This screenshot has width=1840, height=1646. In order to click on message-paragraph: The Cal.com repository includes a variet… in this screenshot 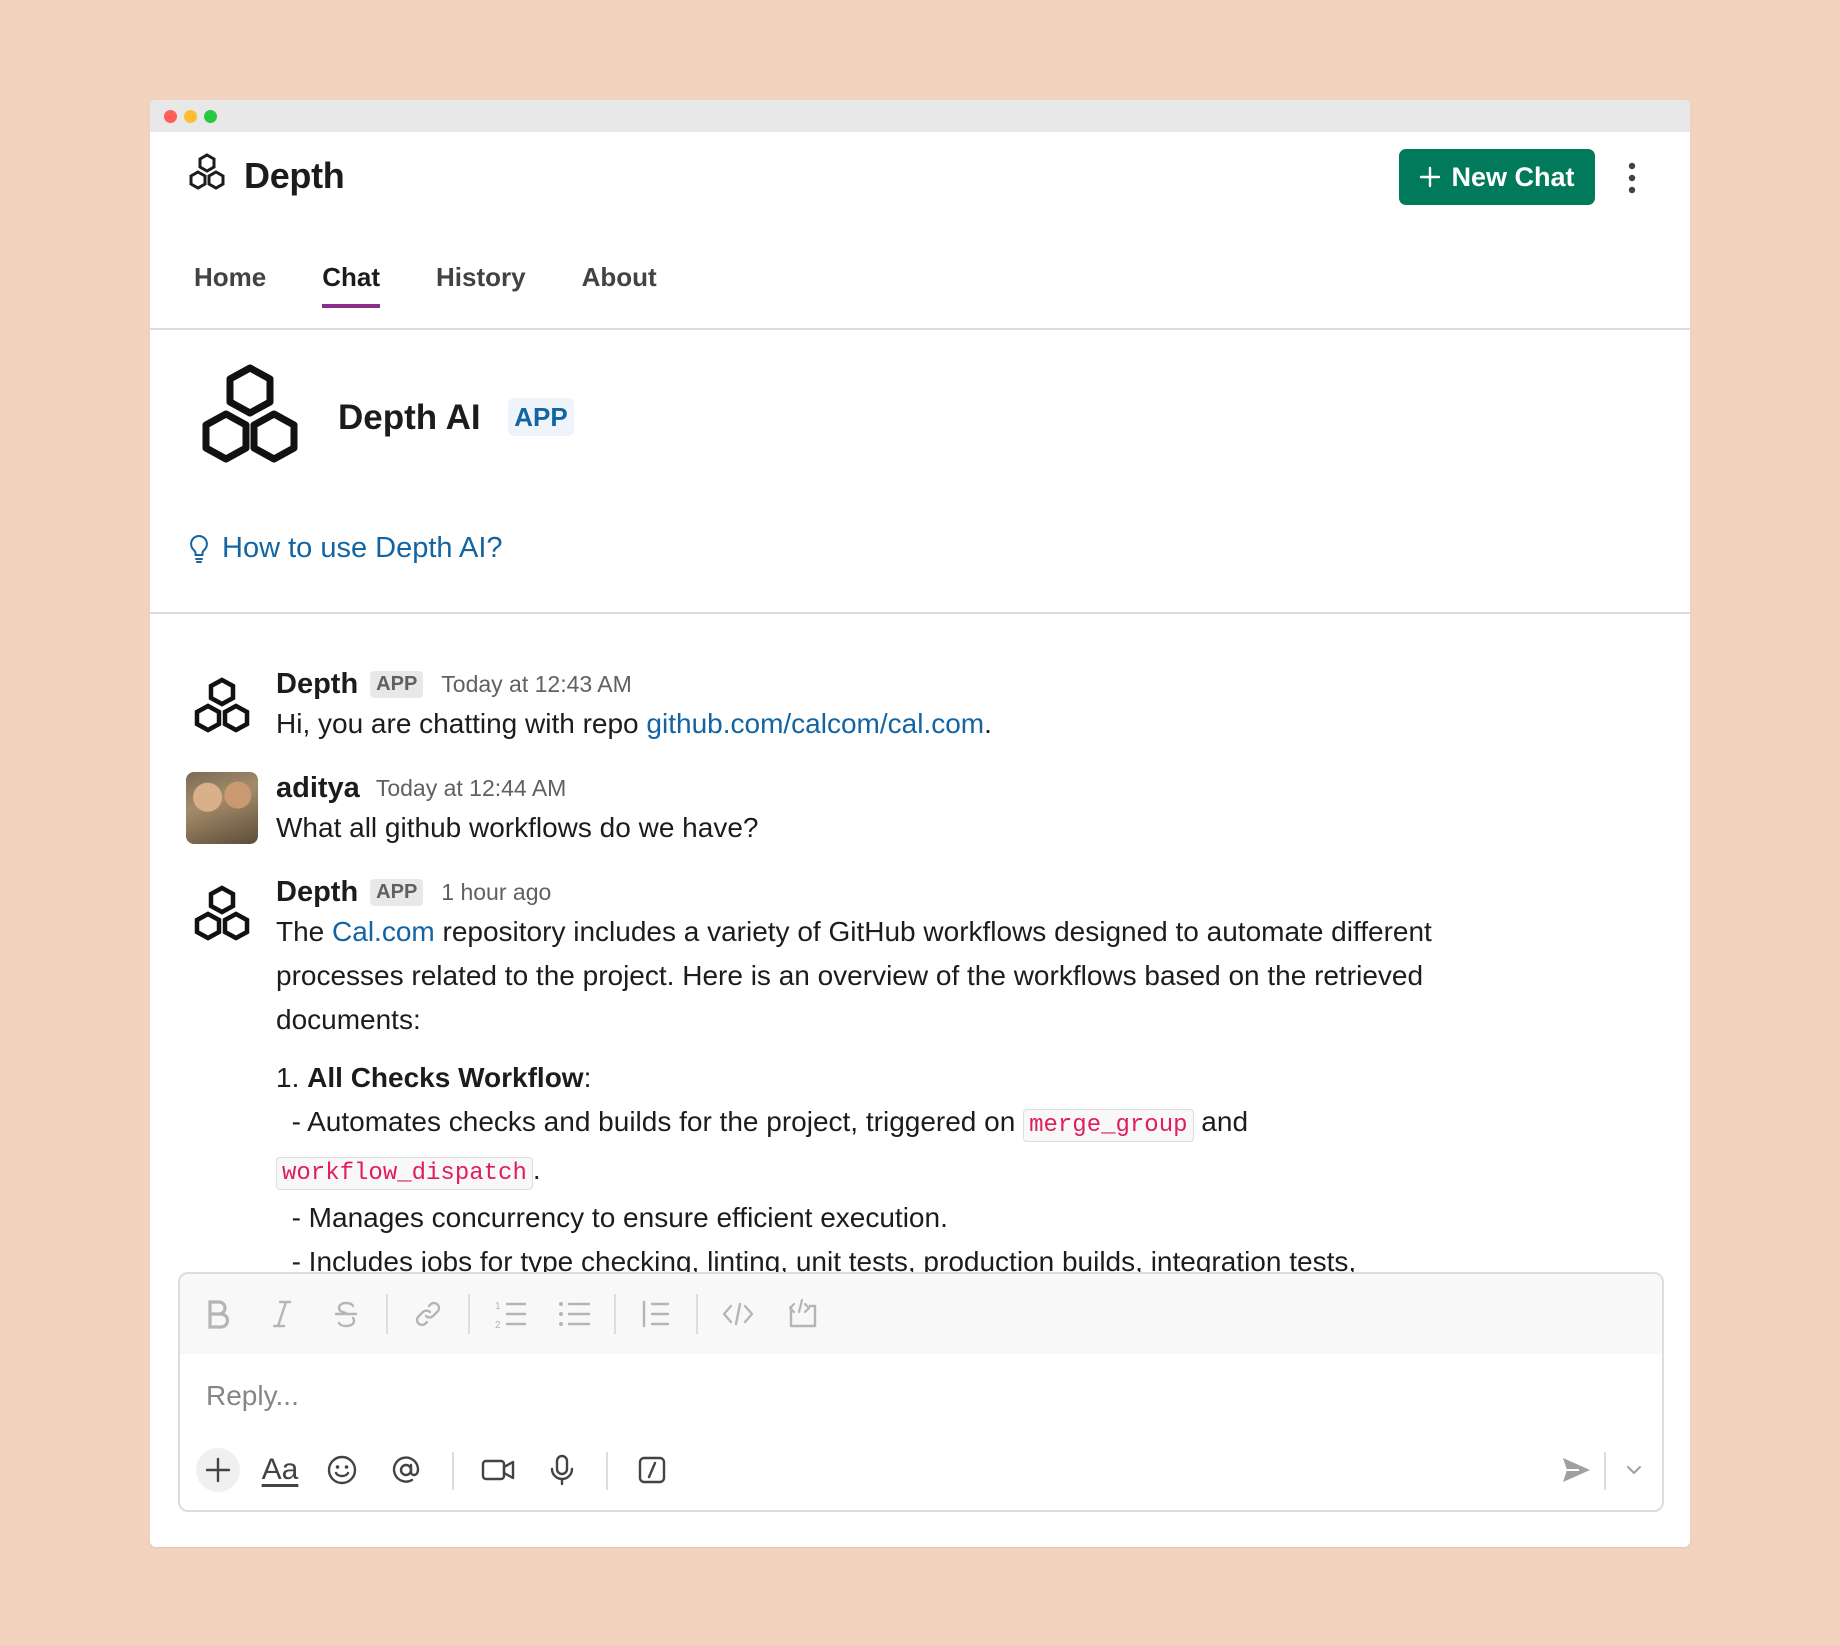, I will do `click(863, 976)`.